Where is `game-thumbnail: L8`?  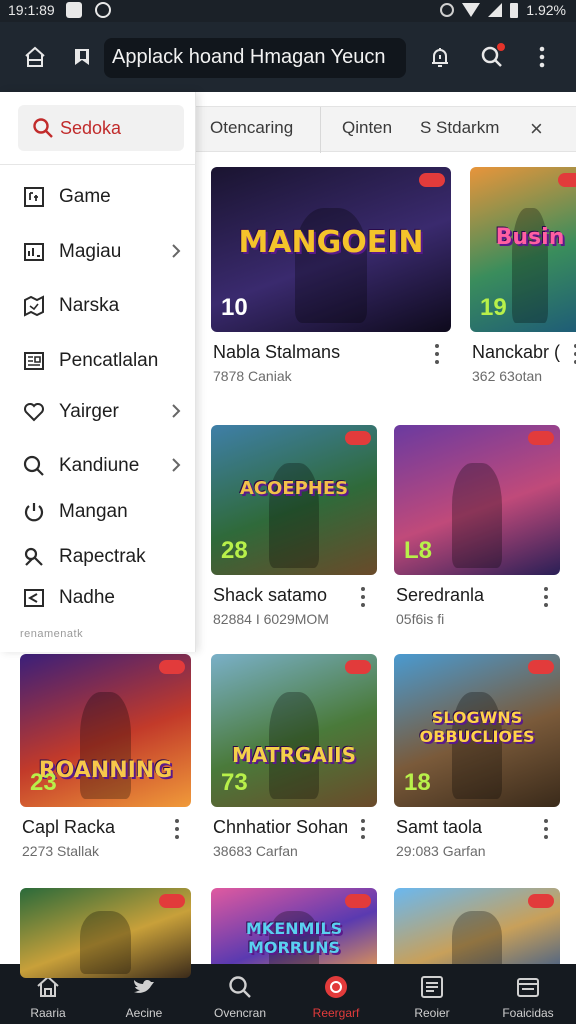
game-thumbnail: L8 is located at coordinates (477, 500).